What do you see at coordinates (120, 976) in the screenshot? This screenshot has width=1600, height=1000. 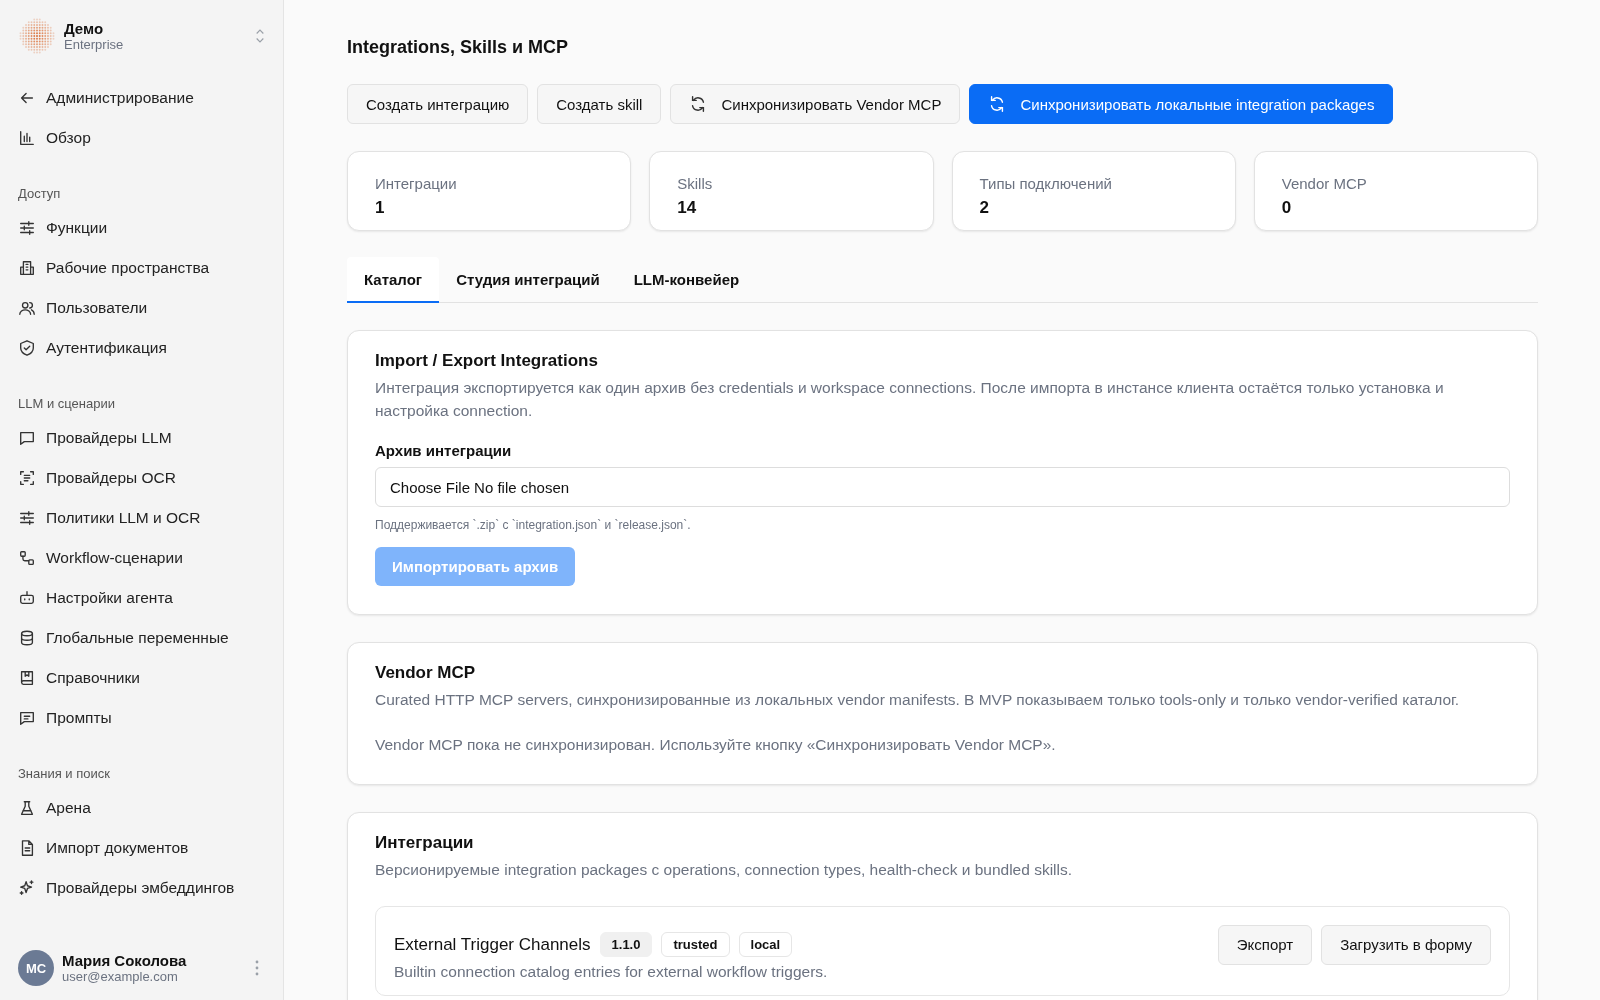 I see `user-email: user@example.com` at bounding box center [120, 976].